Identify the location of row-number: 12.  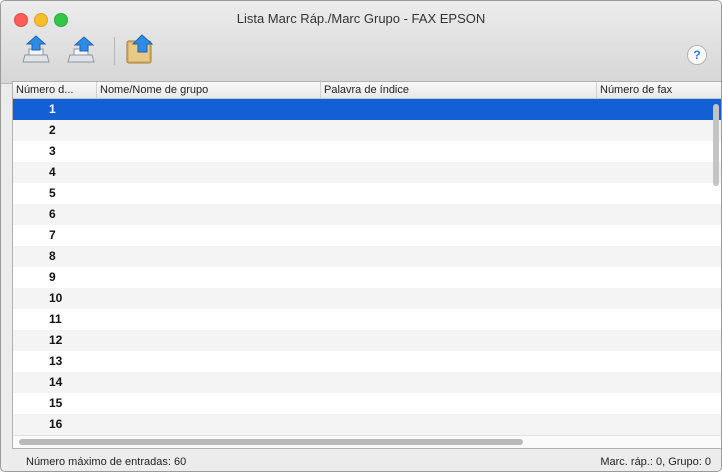
(56, 340).